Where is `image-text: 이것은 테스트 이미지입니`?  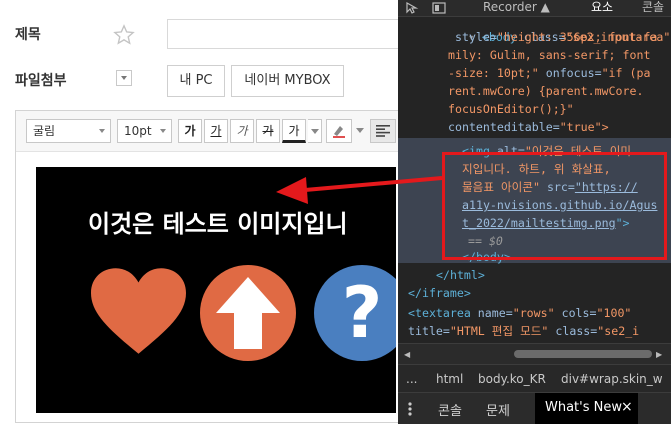
image-text: 이것은 테스트 이미지입니 is located at coordinates (218, 224).